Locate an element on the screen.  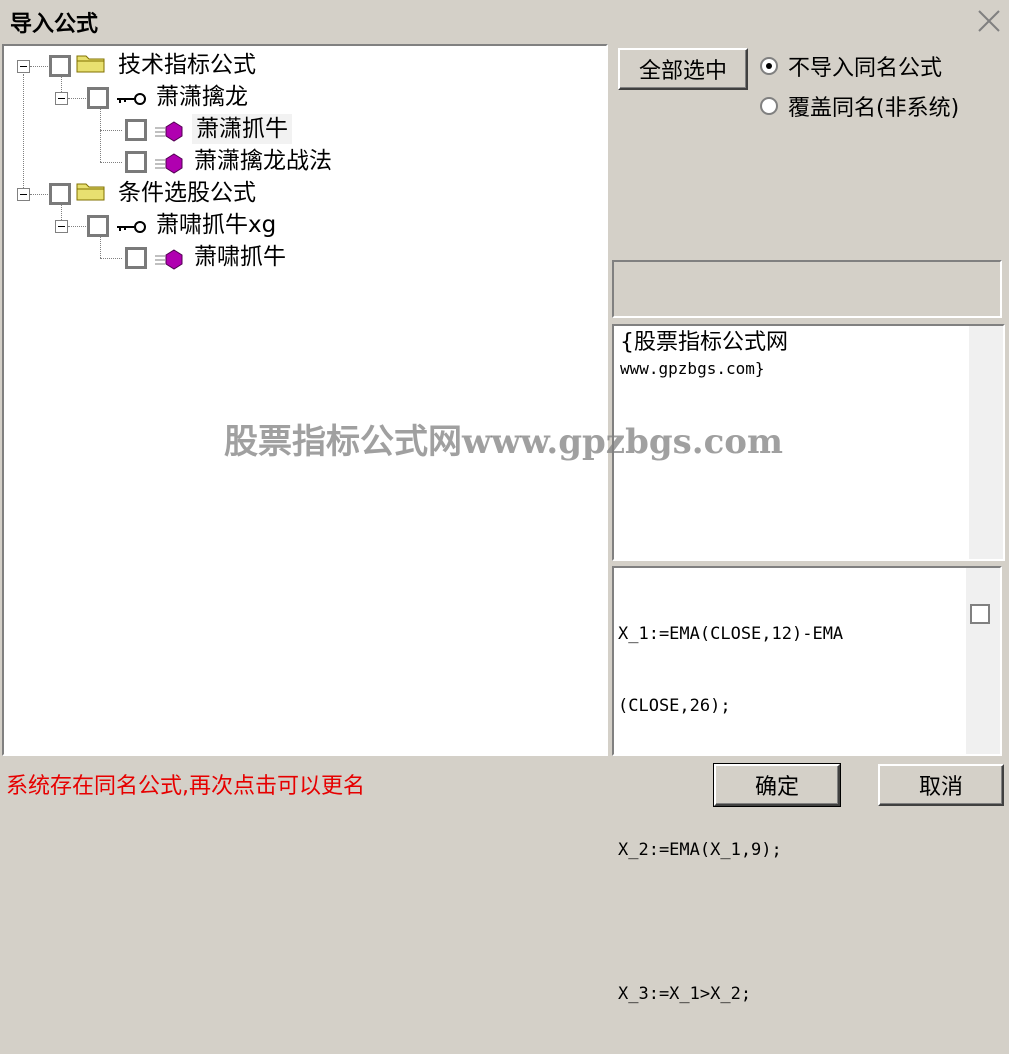
title-bar: 导入公式 is located at coordinates (504, 21).